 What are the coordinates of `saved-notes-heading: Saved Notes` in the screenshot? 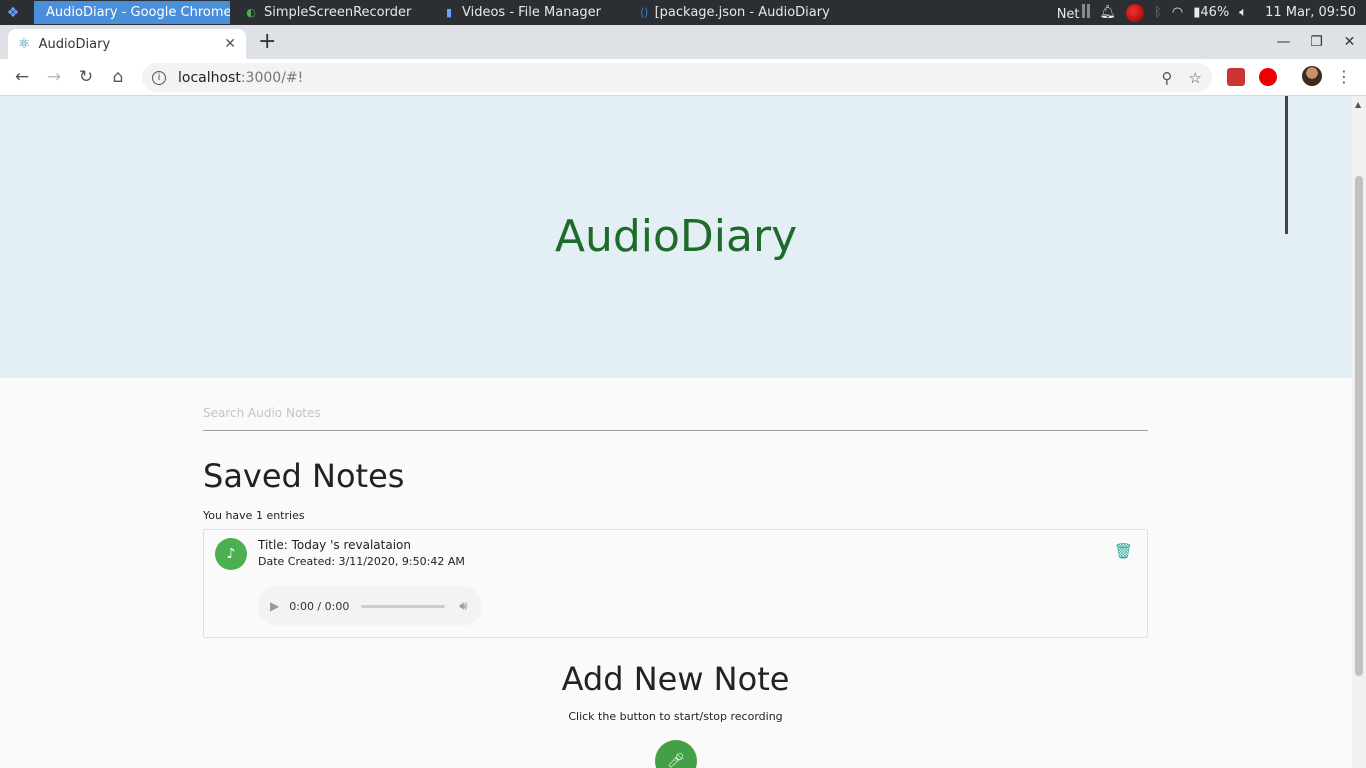 It's located at (304, 476).